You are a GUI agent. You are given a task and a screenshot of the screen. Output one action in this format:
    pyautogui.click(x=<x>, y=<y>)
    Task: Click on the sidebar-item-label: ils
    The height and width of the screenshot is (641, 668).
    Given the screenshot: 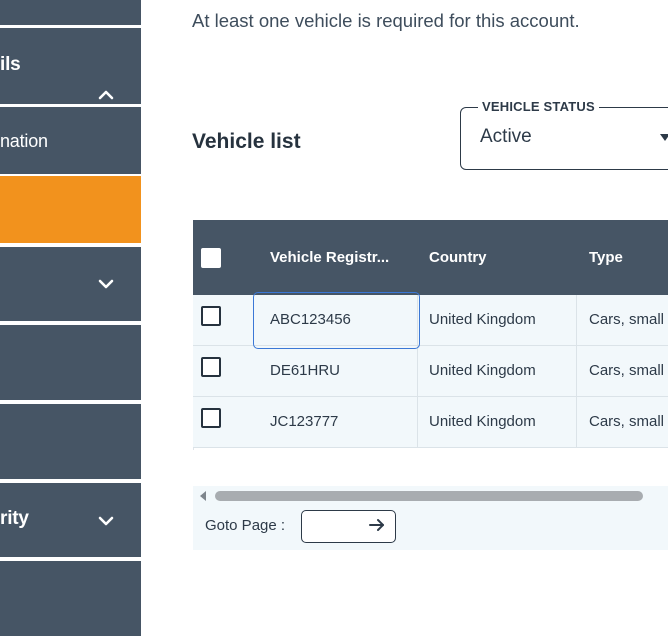 What is the action you would take?
    pyautogui.click(x=10, y=64)
    